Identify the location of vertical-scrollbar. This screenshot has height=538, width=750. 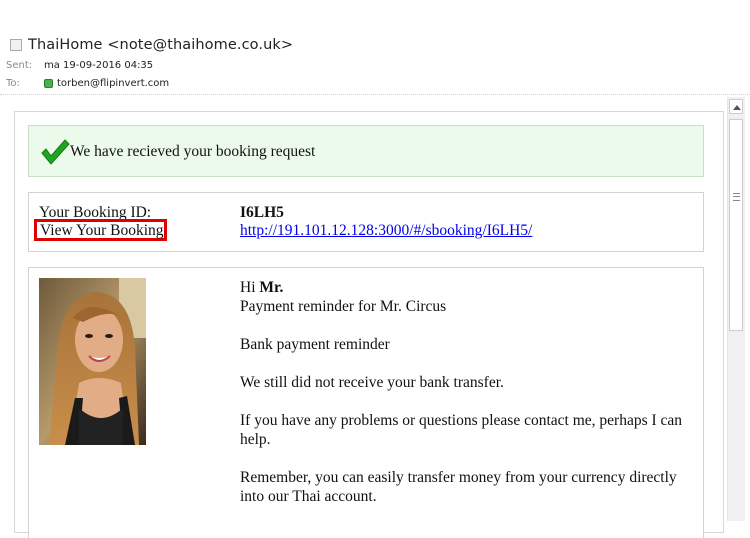
(736, 309).